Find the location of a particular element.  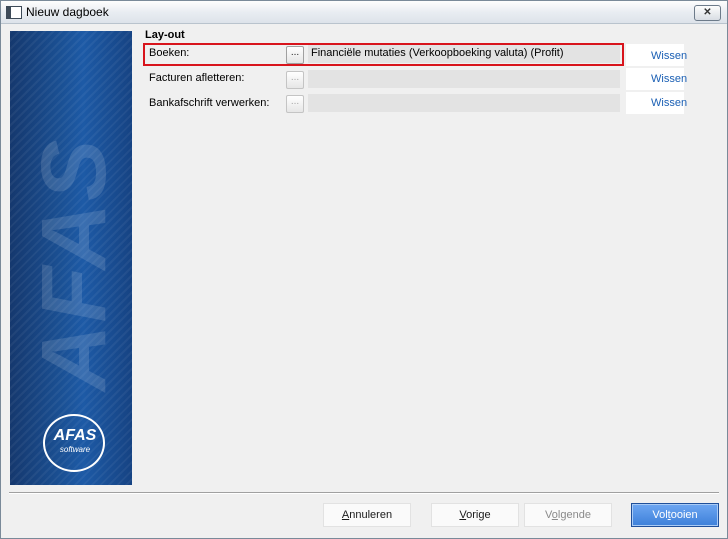

next-label-post: lgende is located at coordinates (574, 515).